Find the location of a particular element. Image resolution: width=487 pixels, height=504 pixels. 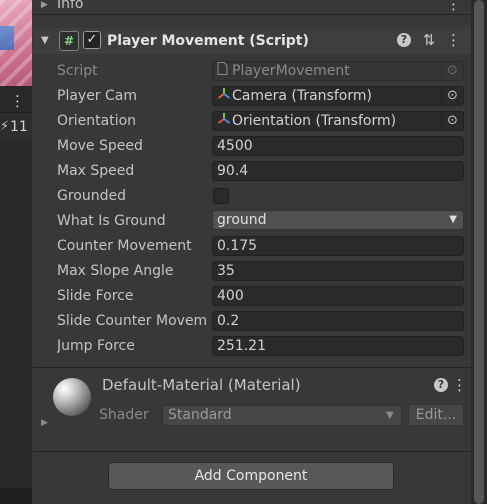

slide-force-label: Slide Force is located at coordinates (95, 296).